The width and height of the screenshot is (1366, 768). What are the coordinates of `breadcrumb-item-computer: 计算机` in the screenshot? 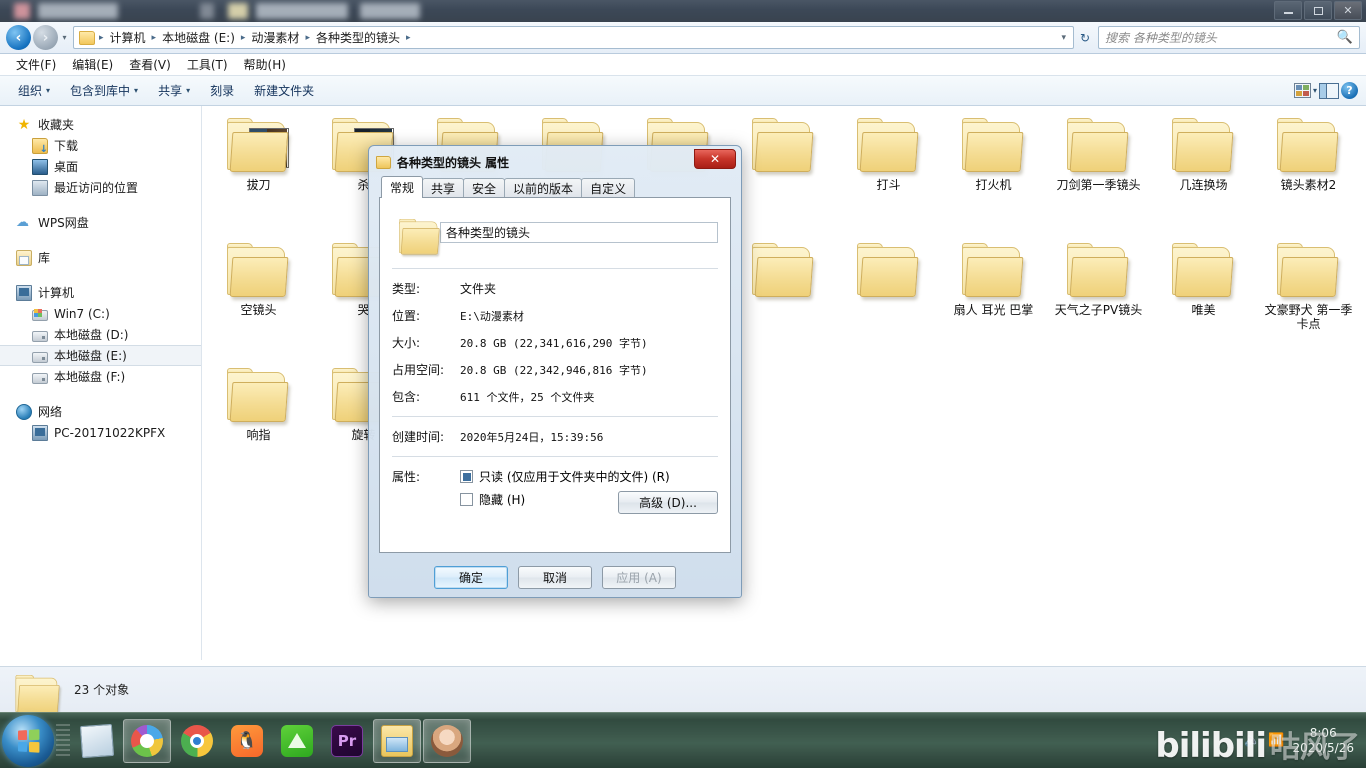 It's located at (128, 37).